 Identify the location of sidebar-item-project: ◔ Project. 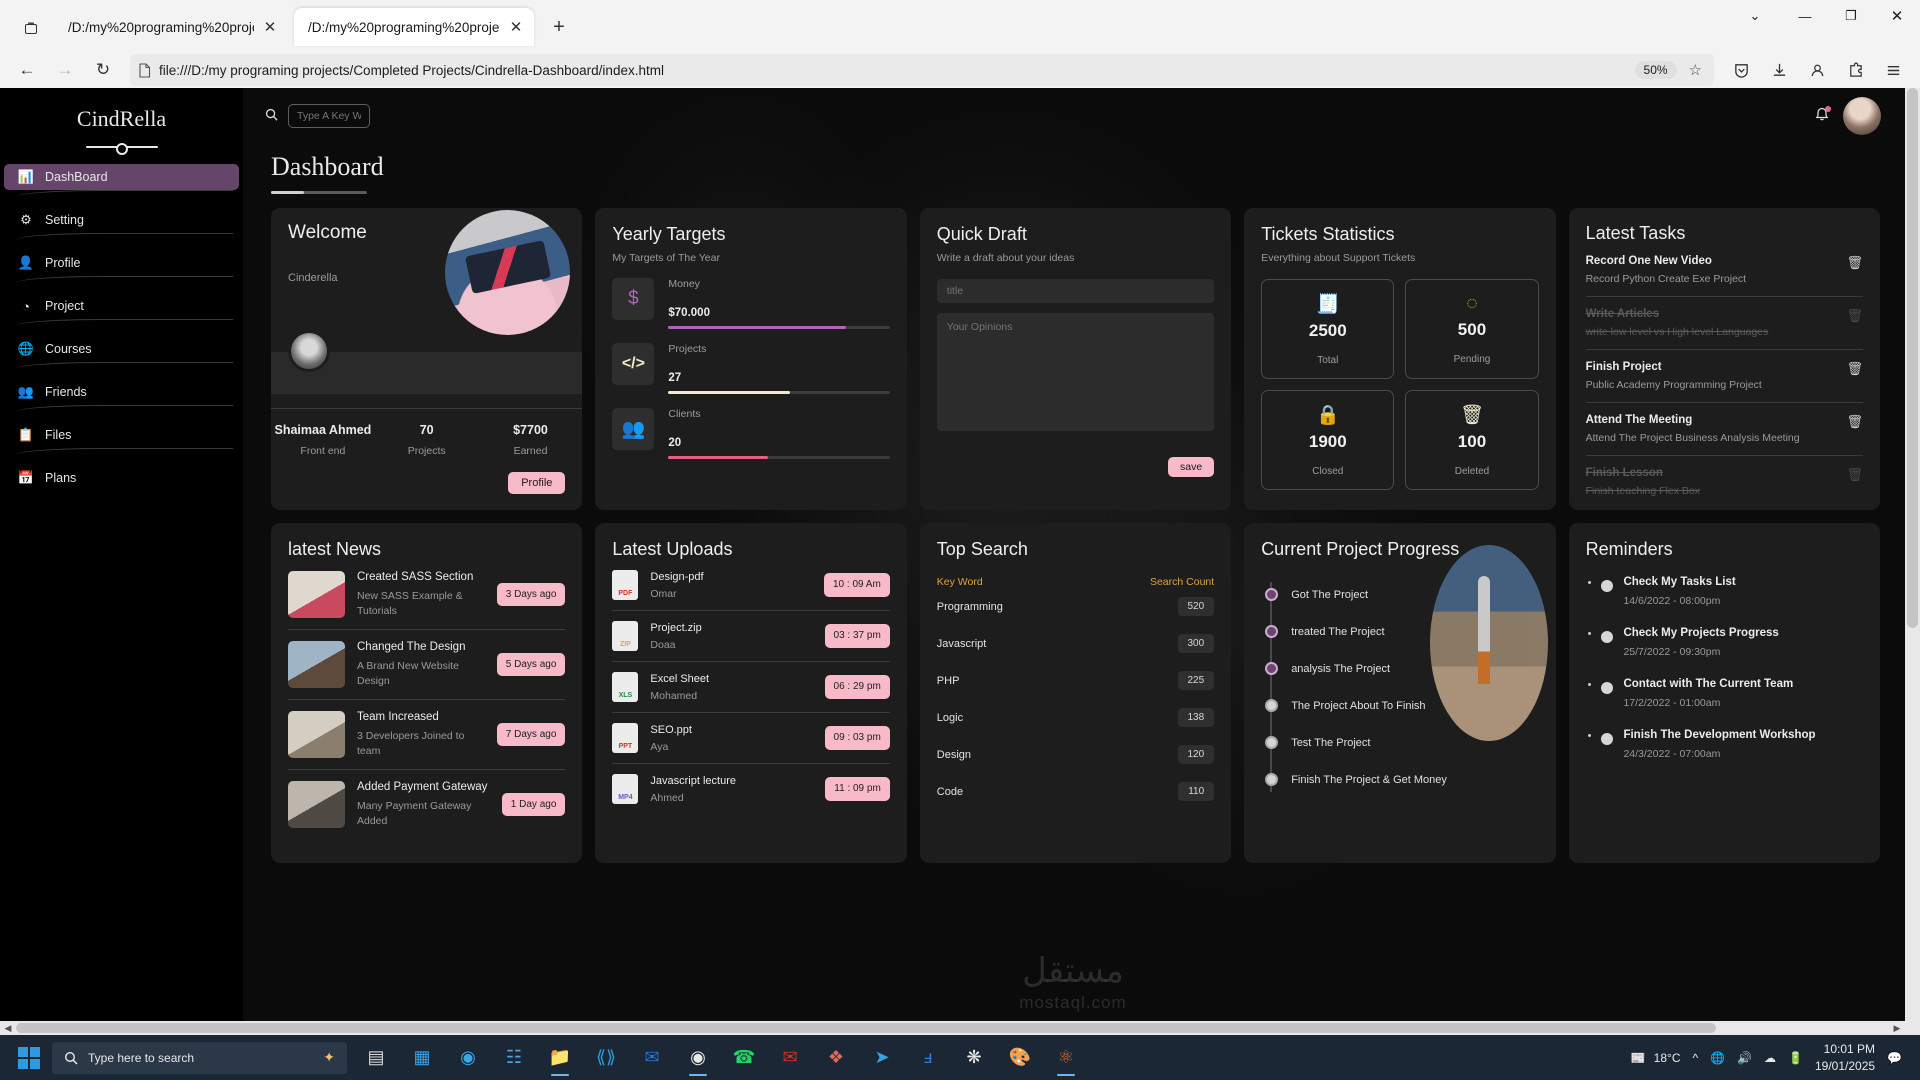
(121, 306).